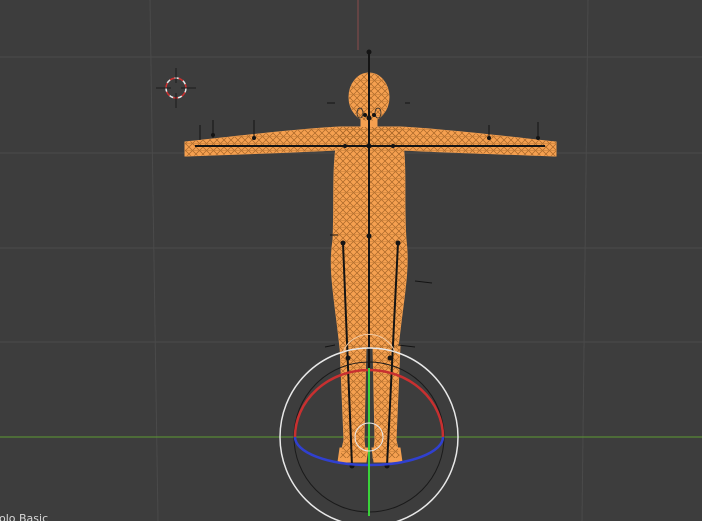  I want to click on 3d-cursor-icon, so click(176, 88).